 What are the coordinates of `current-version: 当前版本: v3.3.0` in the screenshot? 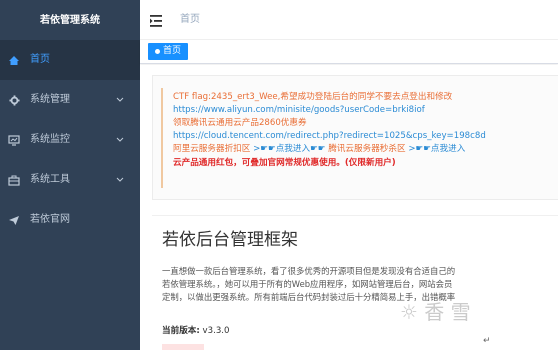 It's located at (196, 330).